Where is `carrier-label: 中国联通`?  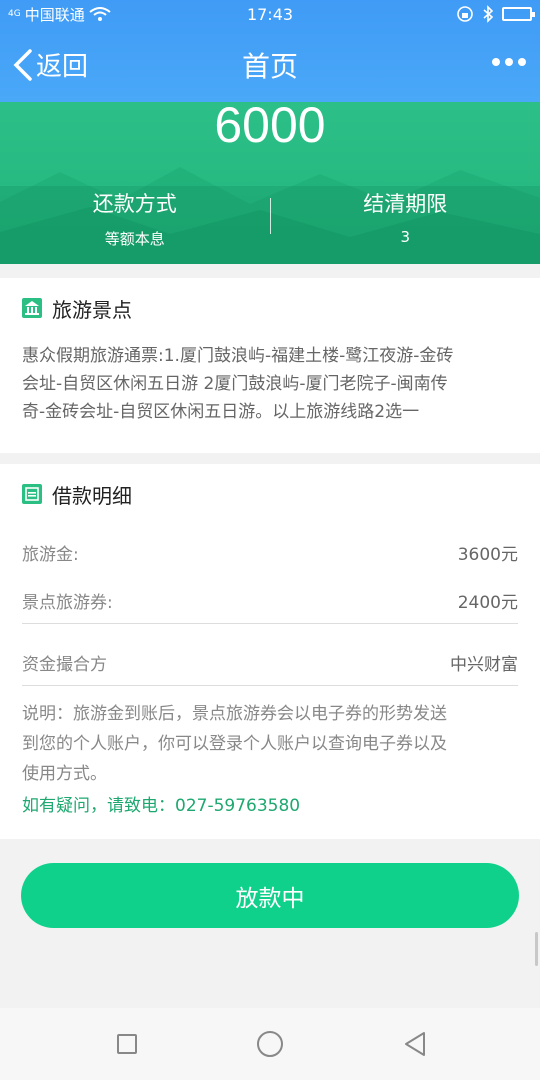
carrier-label: 中国联通 is located at coordinates (54, 14).